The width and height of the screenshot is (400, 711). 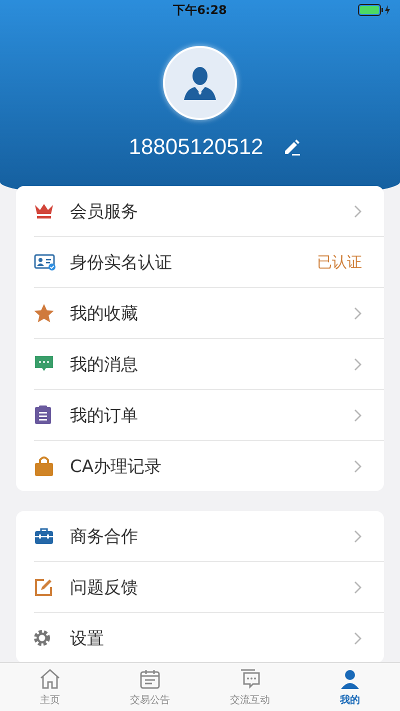 What do you see at coordinates (209, 313) in the screenshot?
I see `menu-item: 我的收藏` at bounding box center [209, 313].